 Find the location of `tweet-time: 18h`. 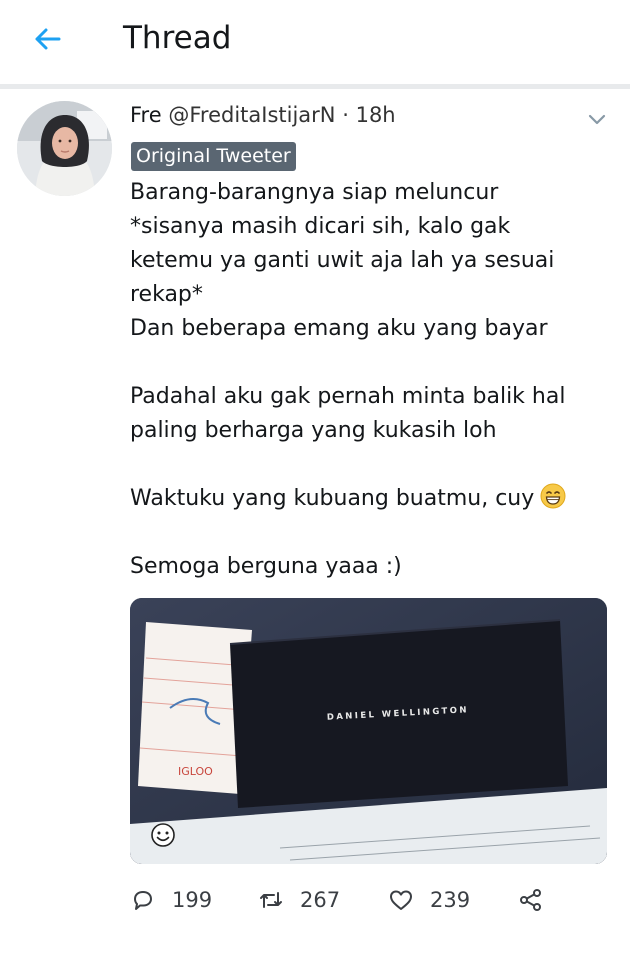

tweet-time: 18h is located at coordinates (376, 115).